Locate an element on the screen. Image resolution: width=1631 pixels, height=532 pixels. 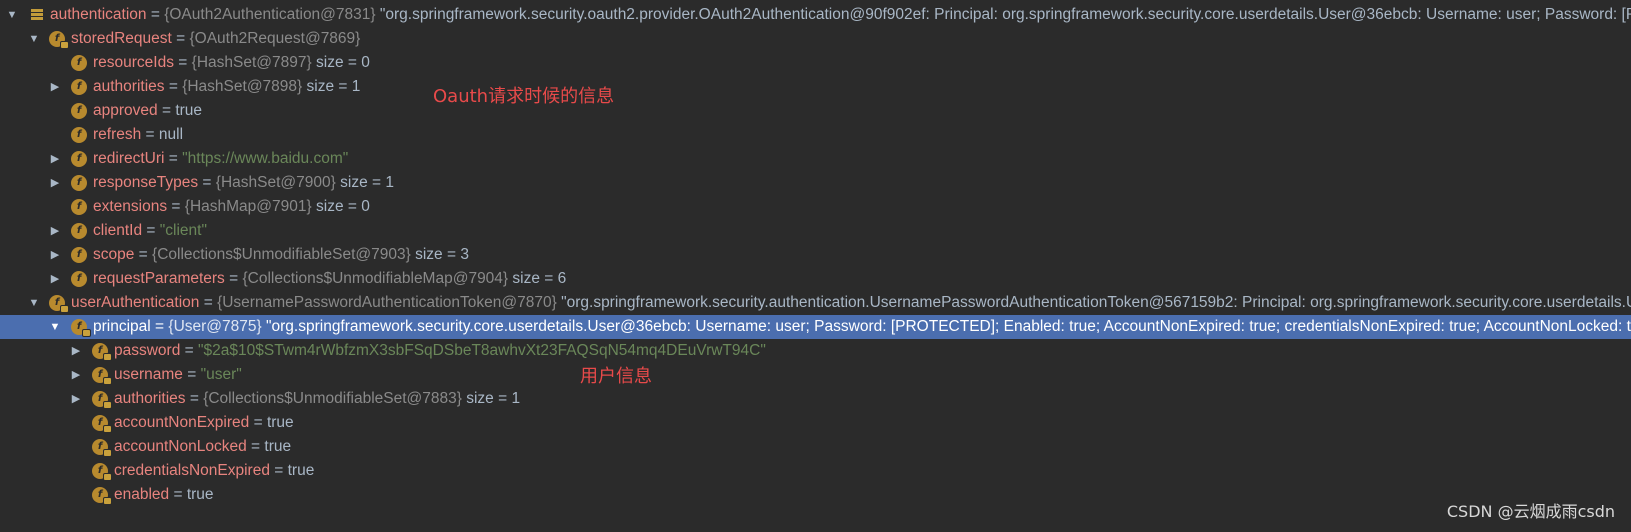
field-name: resourceIds is located at coordinates (133, 62).